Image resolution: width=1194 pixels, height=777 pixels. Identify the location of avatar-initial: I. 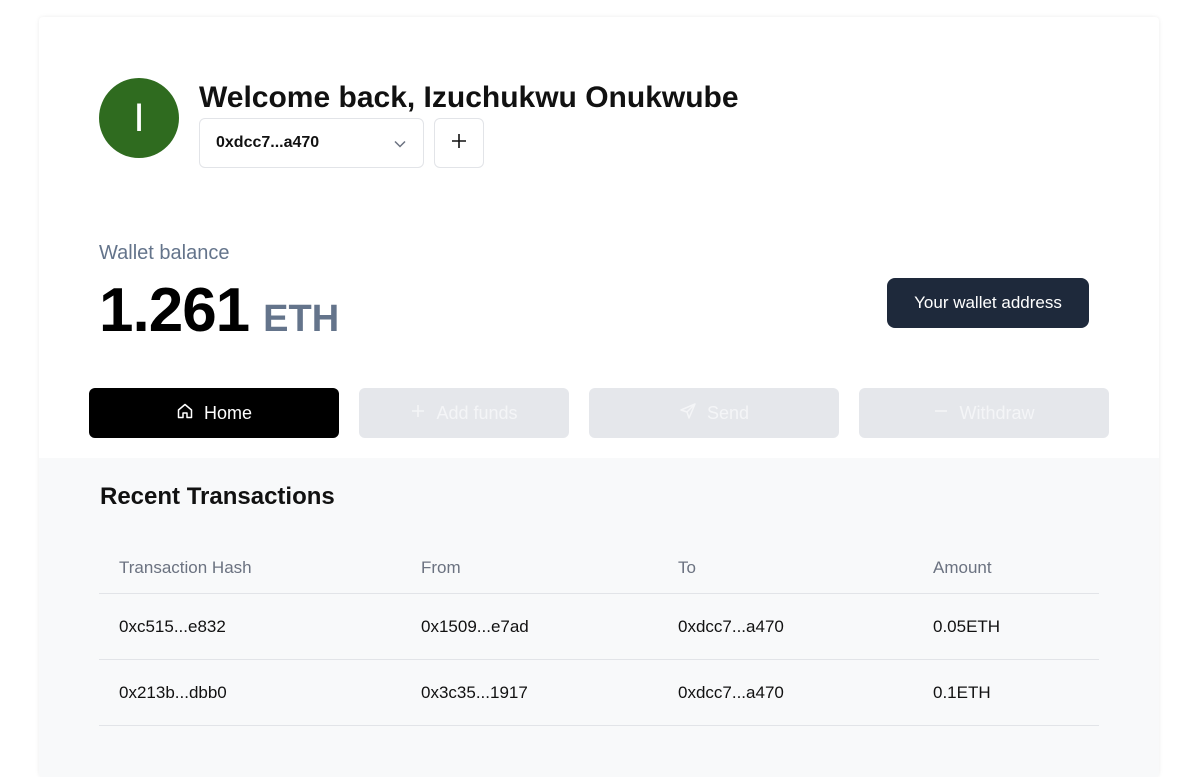
(139, 117).